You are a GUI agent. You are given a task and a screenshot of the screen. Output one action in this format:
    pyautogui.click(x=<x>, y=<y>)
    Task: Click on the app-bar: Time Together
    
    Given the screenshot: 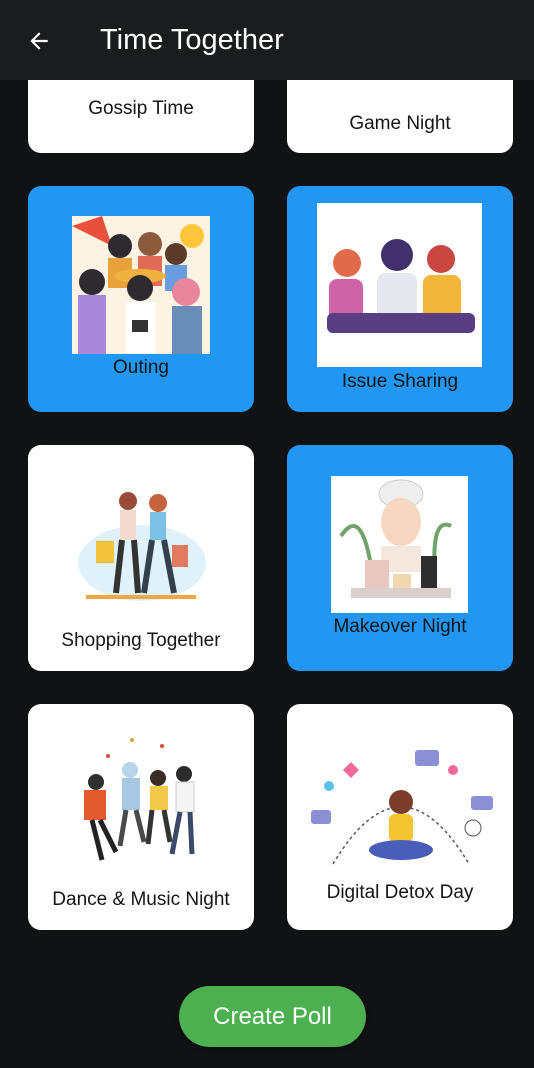 What is the action you would take?
    pyautogui.click(x=267, y=40)
    